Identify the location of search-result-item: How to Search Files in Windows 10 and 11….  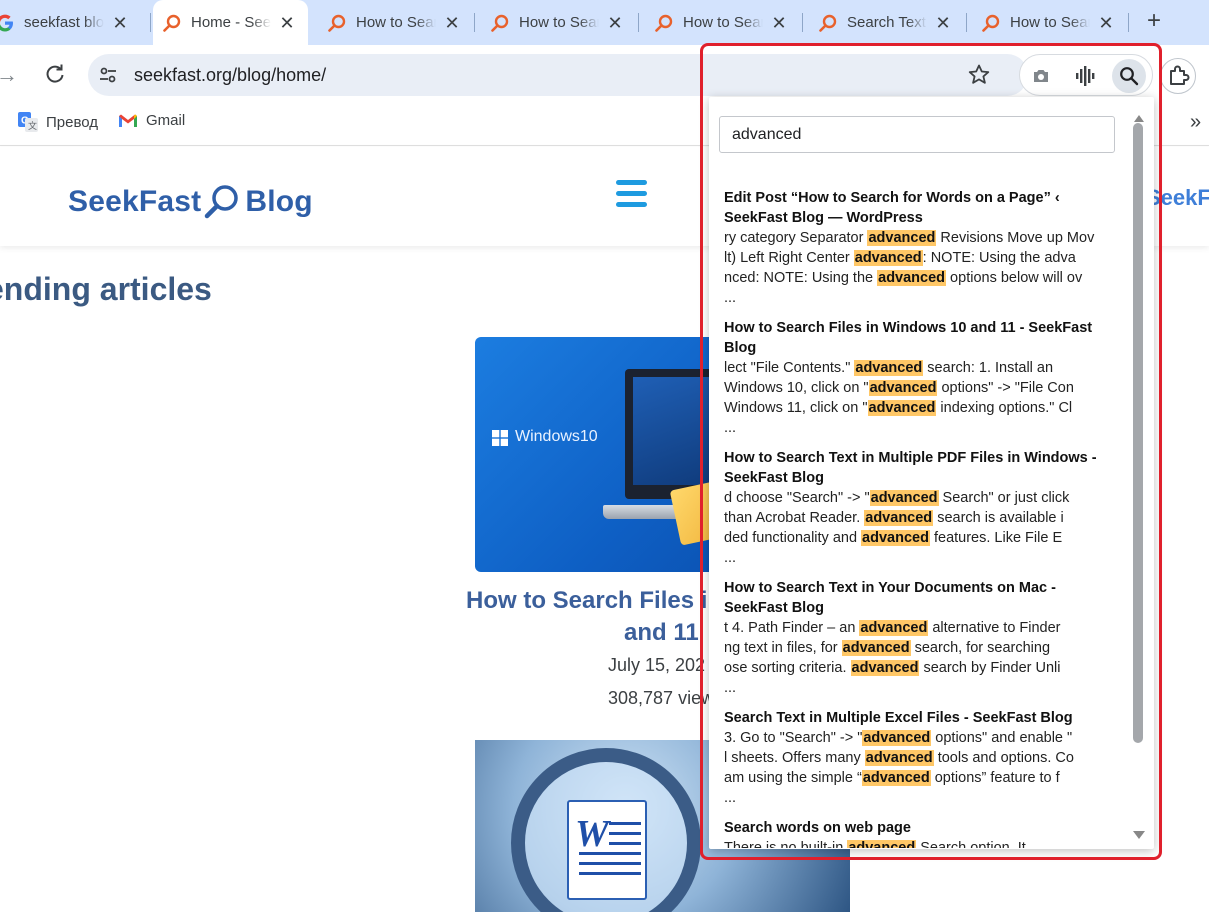
(919, 378).